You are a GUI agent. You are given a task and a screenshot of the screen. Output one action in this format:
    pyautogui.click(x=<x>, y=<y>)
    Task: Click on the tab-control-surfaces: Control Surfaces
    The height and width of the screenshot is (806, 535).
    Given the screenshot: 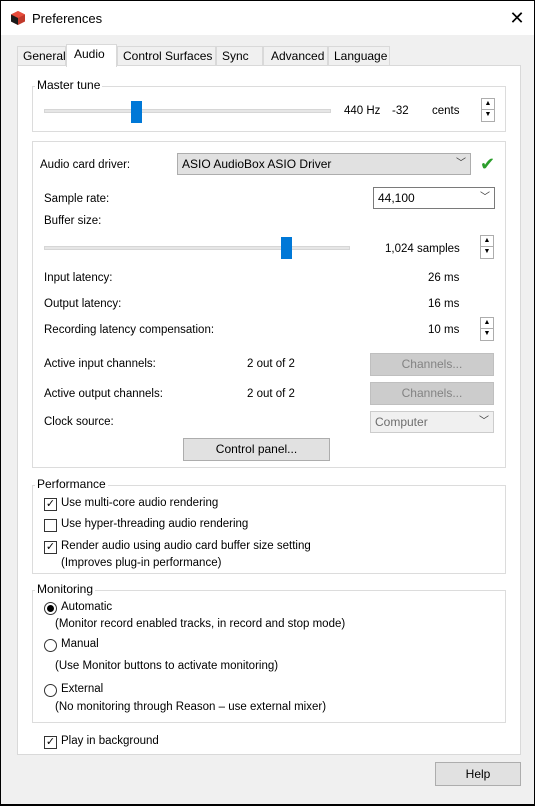 What is the action you would take?
    pyautogui.click(x=166, y=56)
    